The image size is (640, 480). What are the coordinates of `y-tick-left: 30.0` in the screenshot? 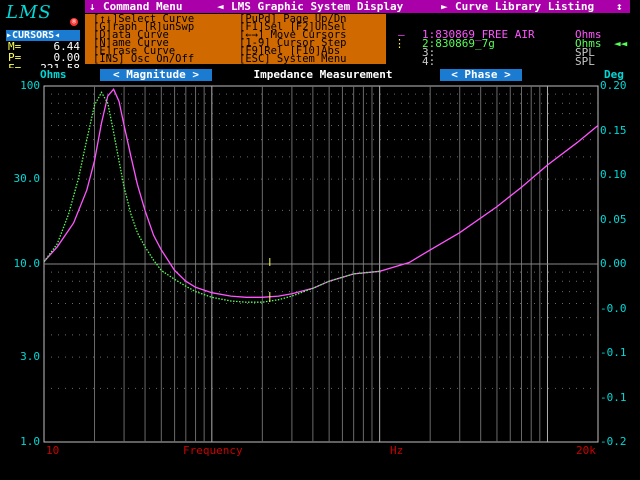 It's located at (27, 179).